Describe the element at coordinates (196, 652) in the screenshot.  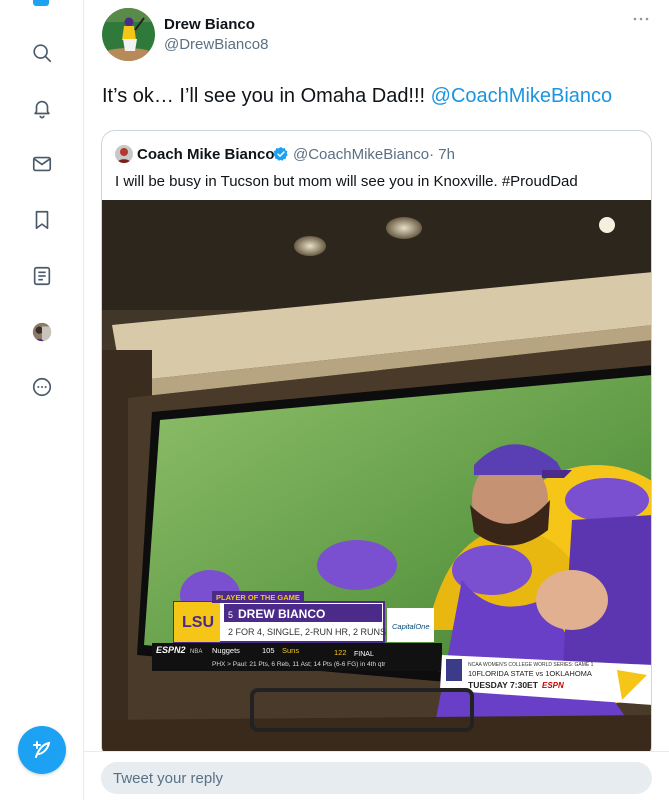
I see `tv-ticker-league: NBA` at that location.